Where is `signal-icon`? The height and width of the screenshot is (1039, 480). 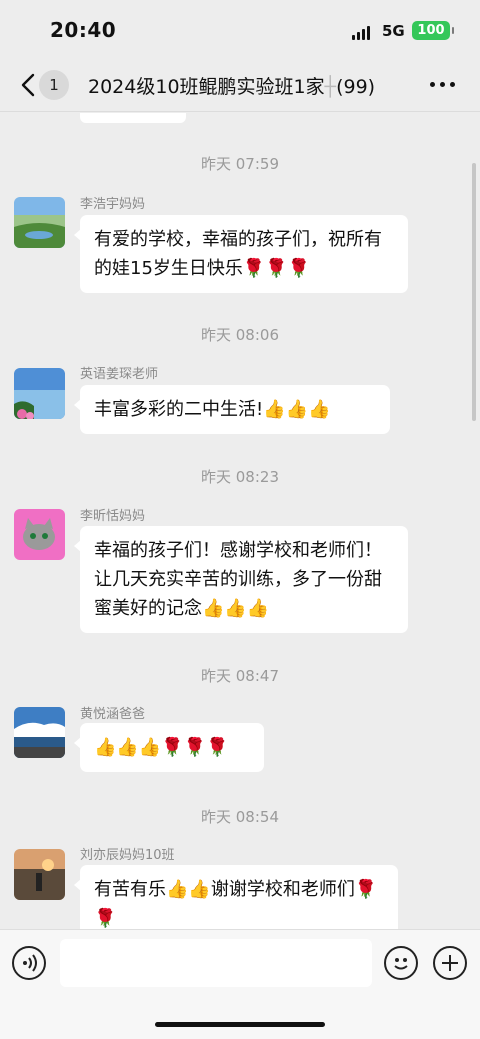 signal-icon is located at coordinates (361, 32).